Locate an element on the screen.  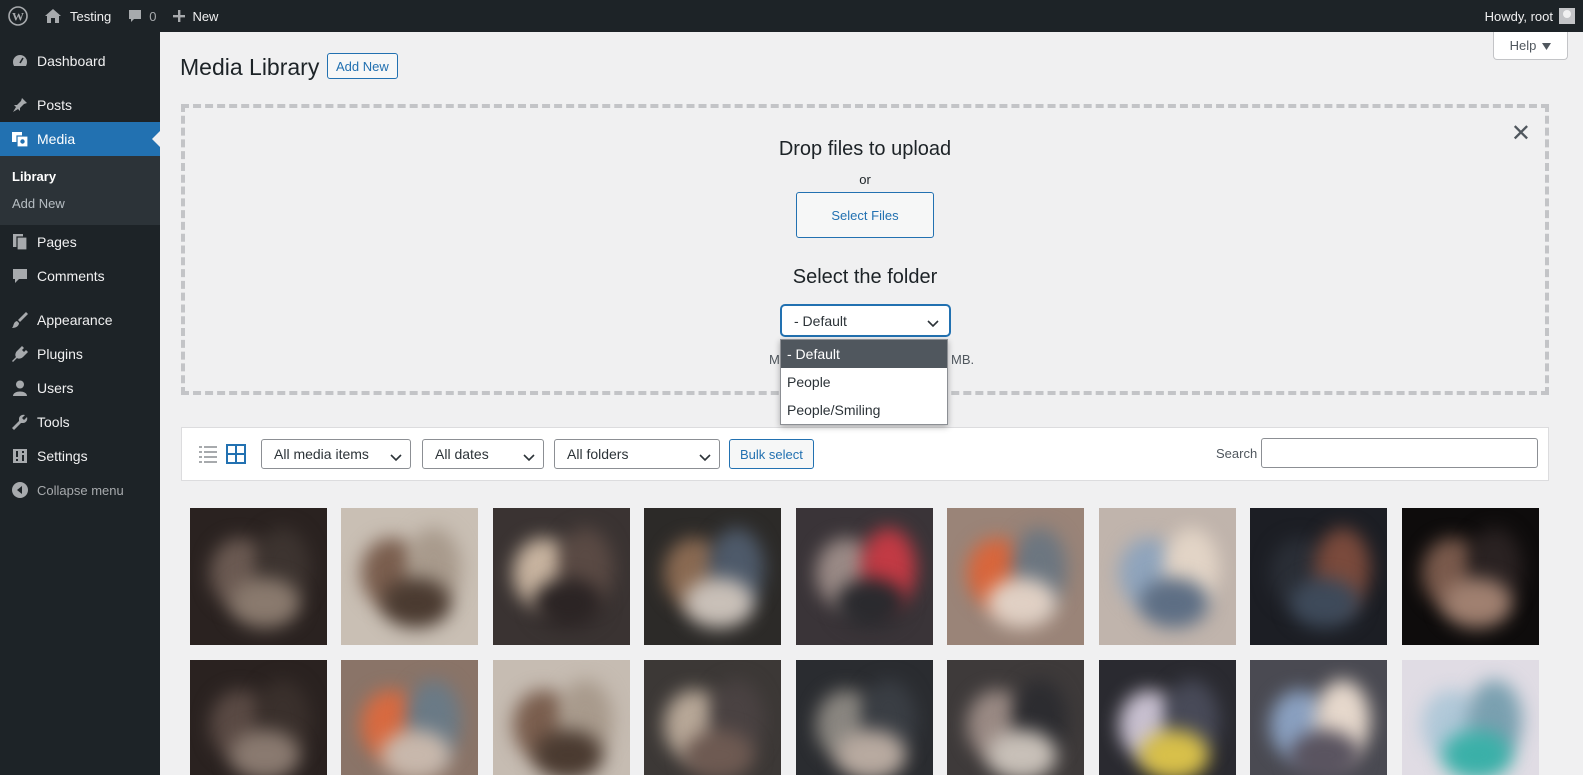
submenu-item-add-new: Add New is located at coordinates (80, 203).